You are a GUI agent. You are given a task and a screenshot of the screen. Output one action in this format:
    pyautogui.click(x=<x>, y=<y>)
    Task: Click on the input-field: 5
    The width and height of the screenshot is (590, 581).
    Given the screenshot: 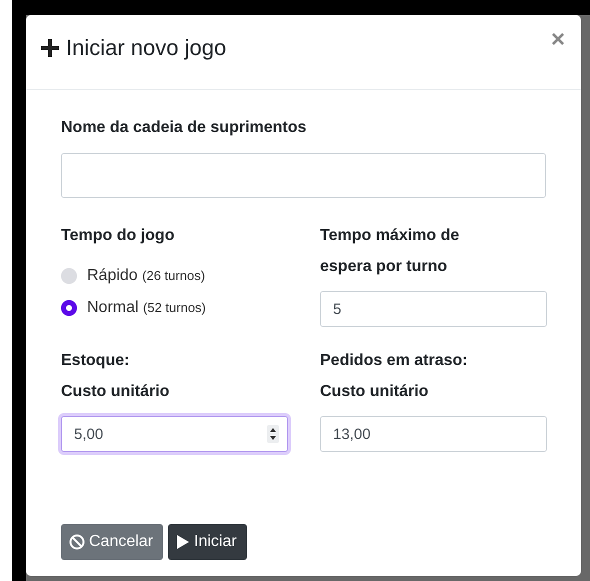 What is the action you would take?
    pyautogui.click(x=433, y=309)
    